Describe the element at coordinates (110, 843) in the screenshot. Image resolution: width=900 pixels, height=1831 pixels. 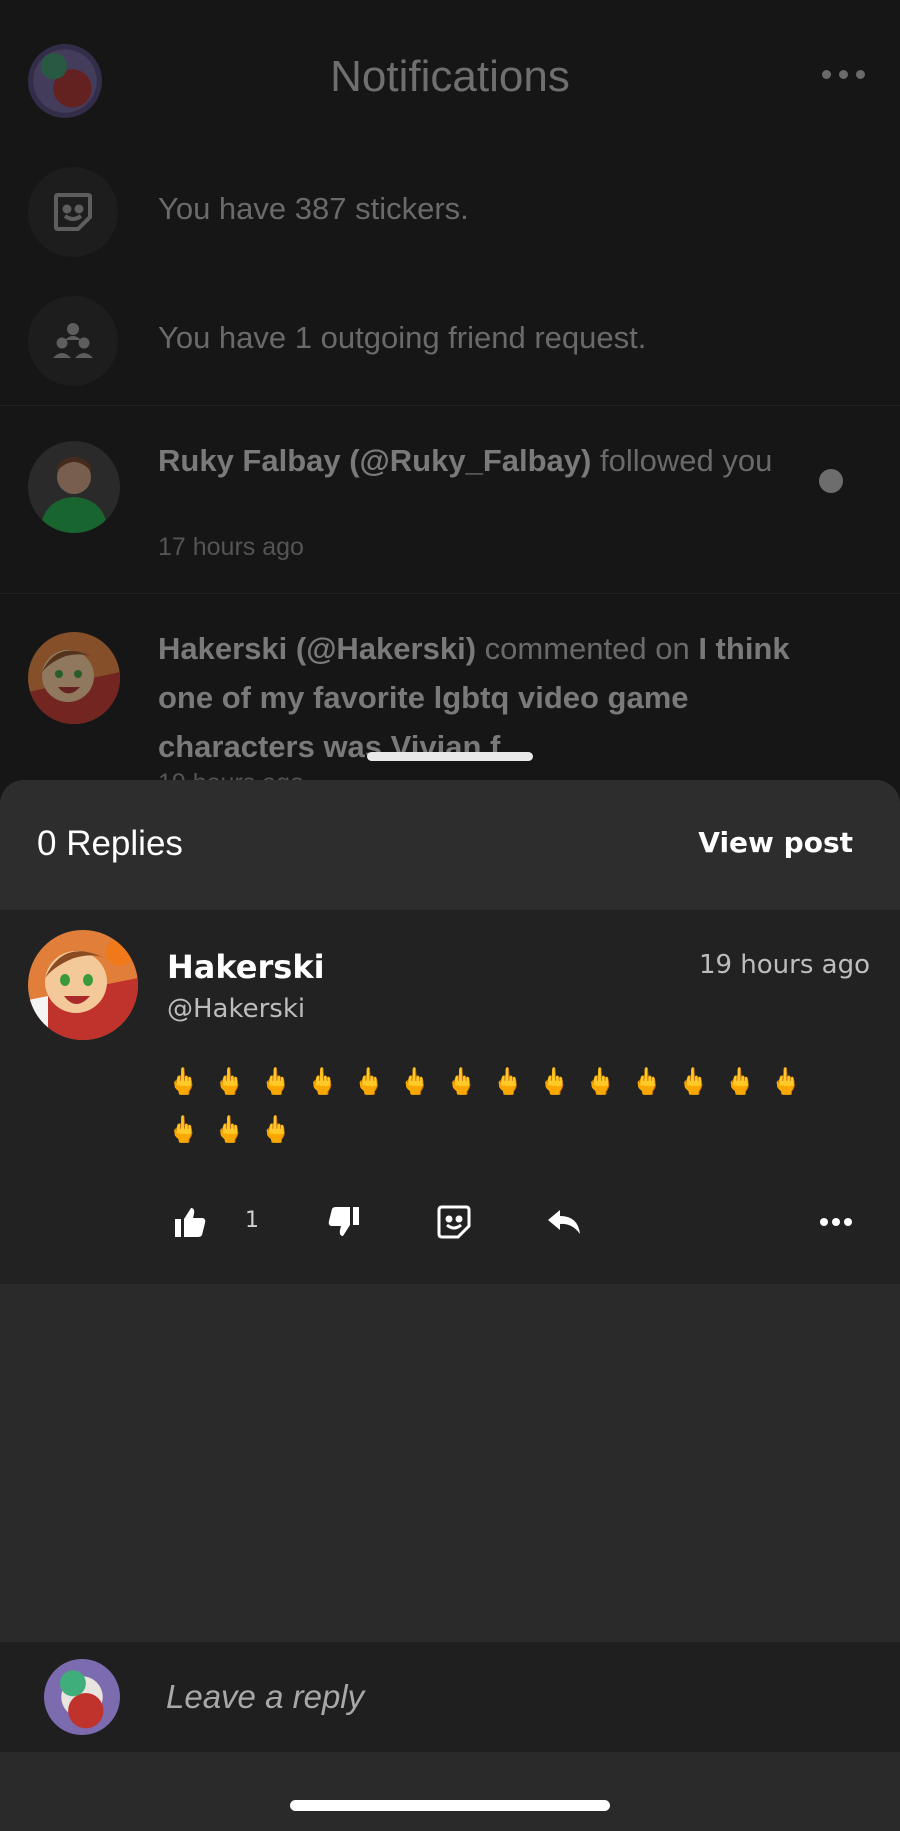
I see `replies-count: 0 Replies` at that location.